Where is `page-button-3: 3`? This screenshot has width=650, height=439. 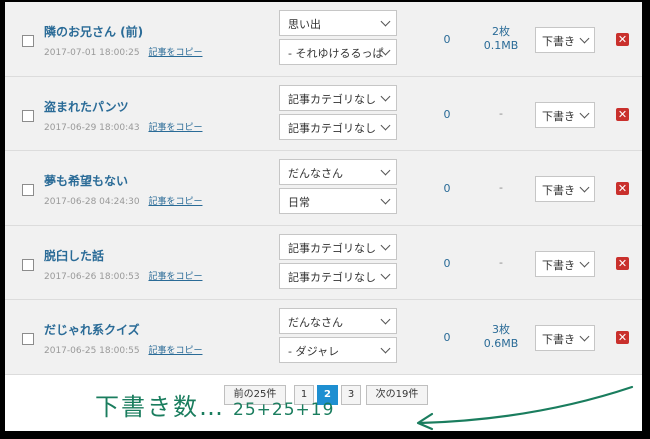
page-button-3: 3 is located at coordinates (351, 395).